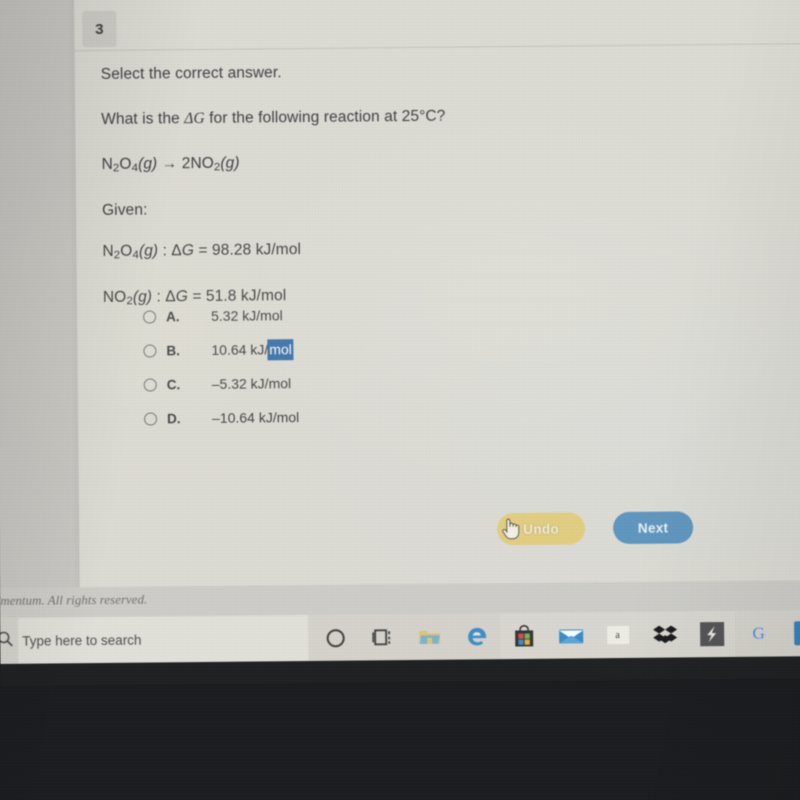 This screenshot has height=800, width=800. Describe the element at coordinates (191, 73) in the screenshot. I see `instruction-text: Select the correct answer.` at that location.